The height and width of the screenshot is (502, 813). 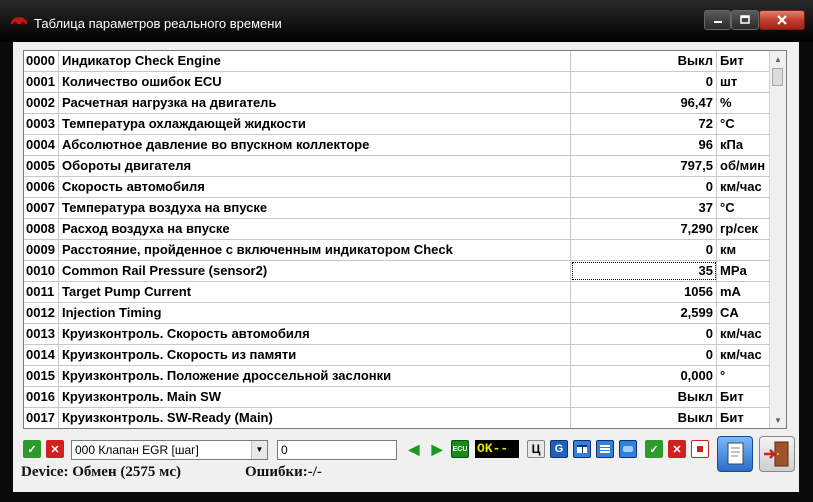 I want to click on stop-icon, so click(x=700, y=449).